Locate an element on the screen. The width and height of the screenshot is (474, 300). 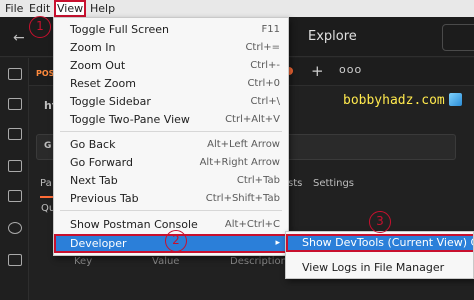
submenu-item-view-logs: View Logs in File Manager is located at coordinates (379, 268).